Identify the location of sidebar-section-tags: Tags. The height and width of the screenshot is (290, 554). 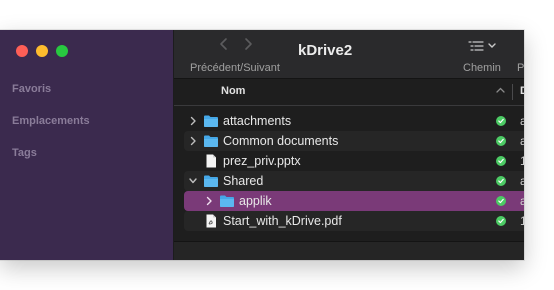
(24, 153).